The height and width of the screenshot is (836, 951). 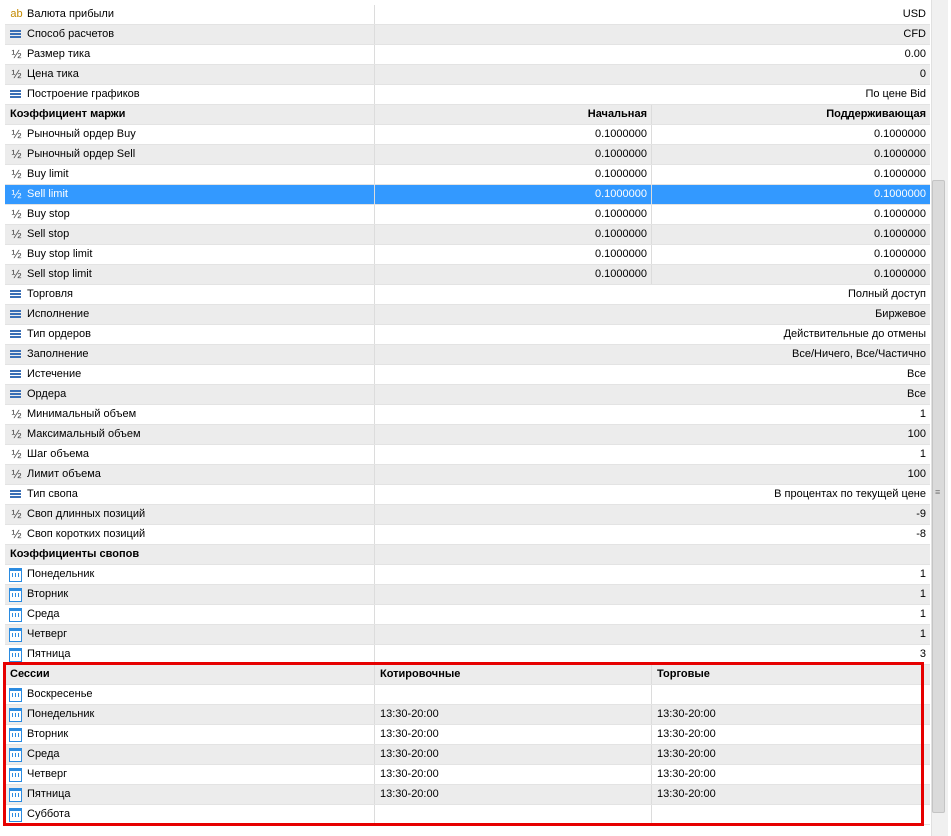 What do you see at coordinates (467, 655) in the screenshot?
I see `swap-day-row: Пятница 3` at bounding box center [467, 655].